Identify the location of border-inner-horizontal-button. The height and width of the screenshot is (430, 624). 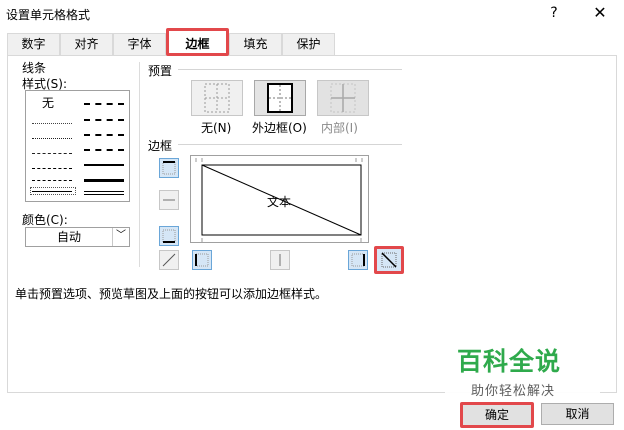
(169, 200).